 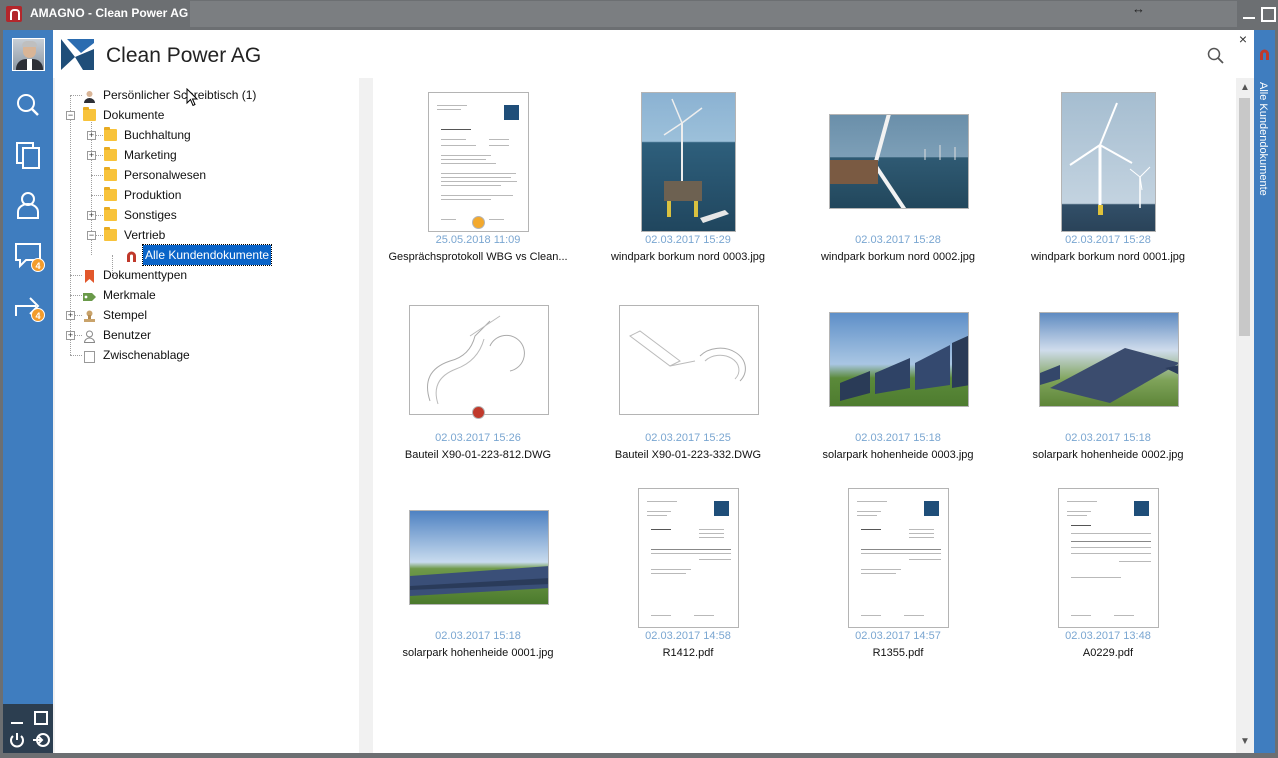 What do you see at coordinates (898, 653) in the screenshot?
I see `document-name: R1355.pdf` at bounding box center [898, 653].